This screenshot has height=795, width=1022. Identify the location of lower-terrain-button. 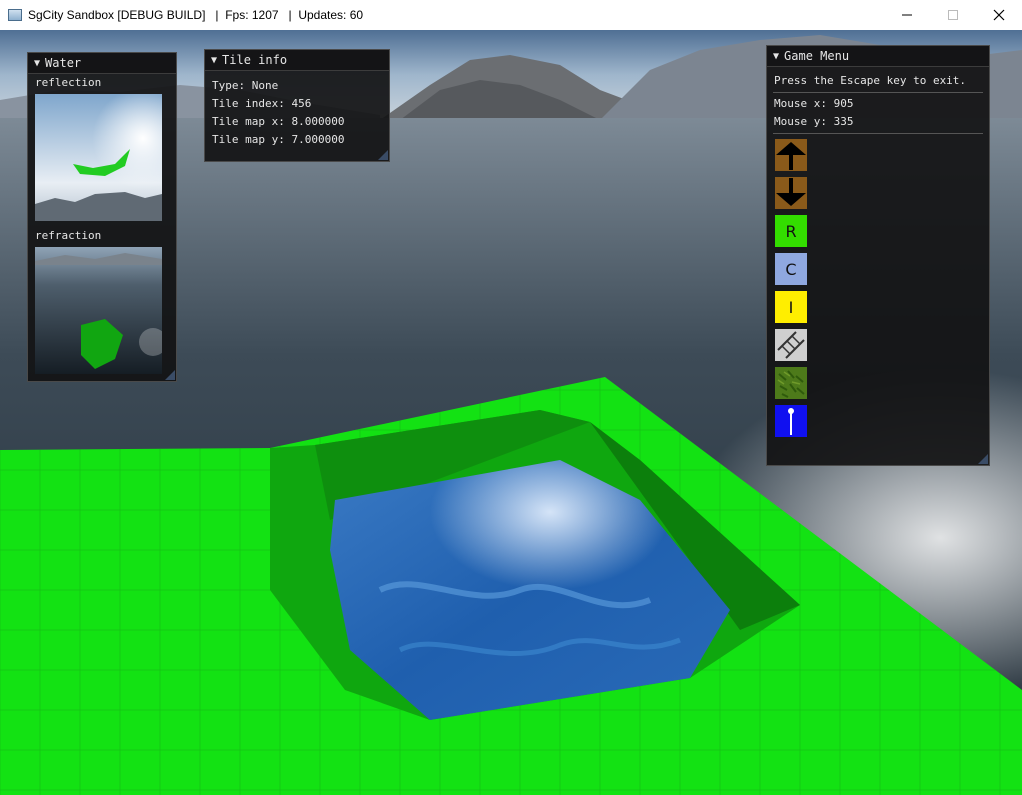
(791, 193).